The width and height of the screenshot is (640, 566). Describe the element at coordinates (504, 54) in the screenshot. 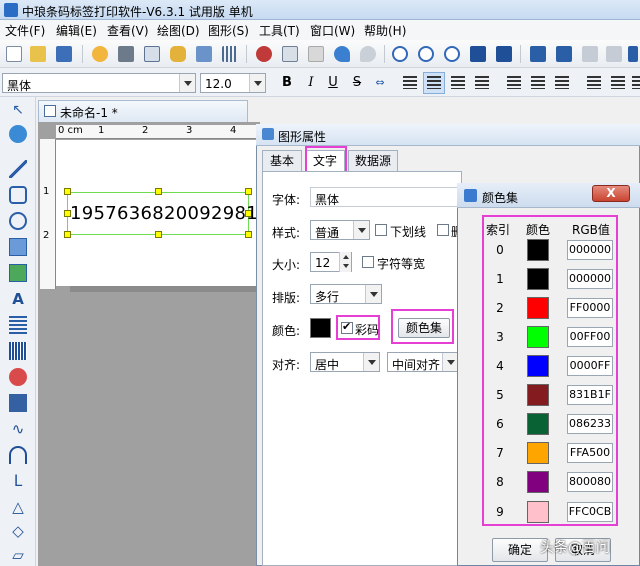

I see `actual-size-icon` at that location.